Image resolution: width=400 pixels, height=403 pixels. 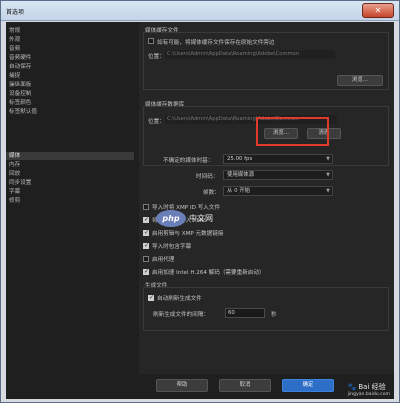 I want to click on enable-xmp-link-checkbox, so click(x=146, y=232).